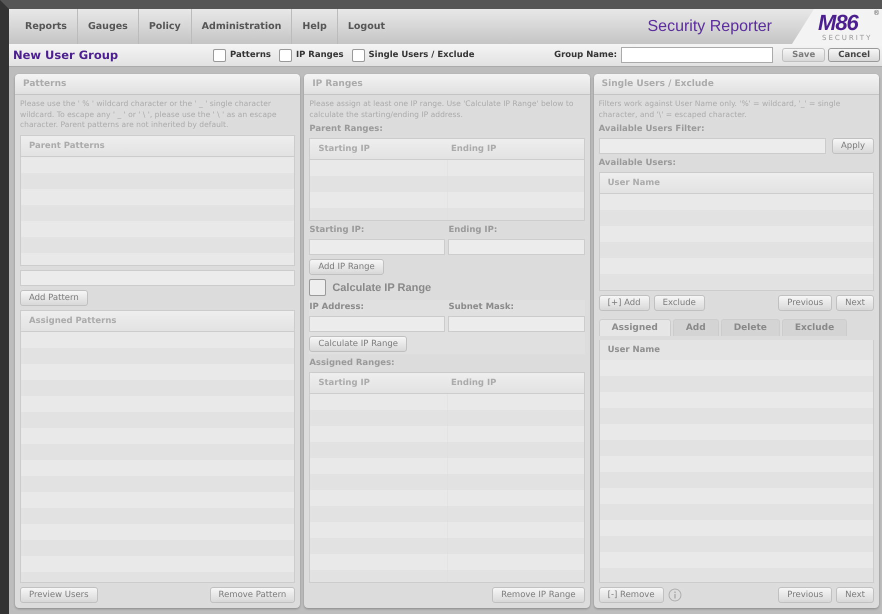 Image resolution: width=882 pixels, height=614 pixels. I want to click on field-label: Ending IP:, so click(473, 230).